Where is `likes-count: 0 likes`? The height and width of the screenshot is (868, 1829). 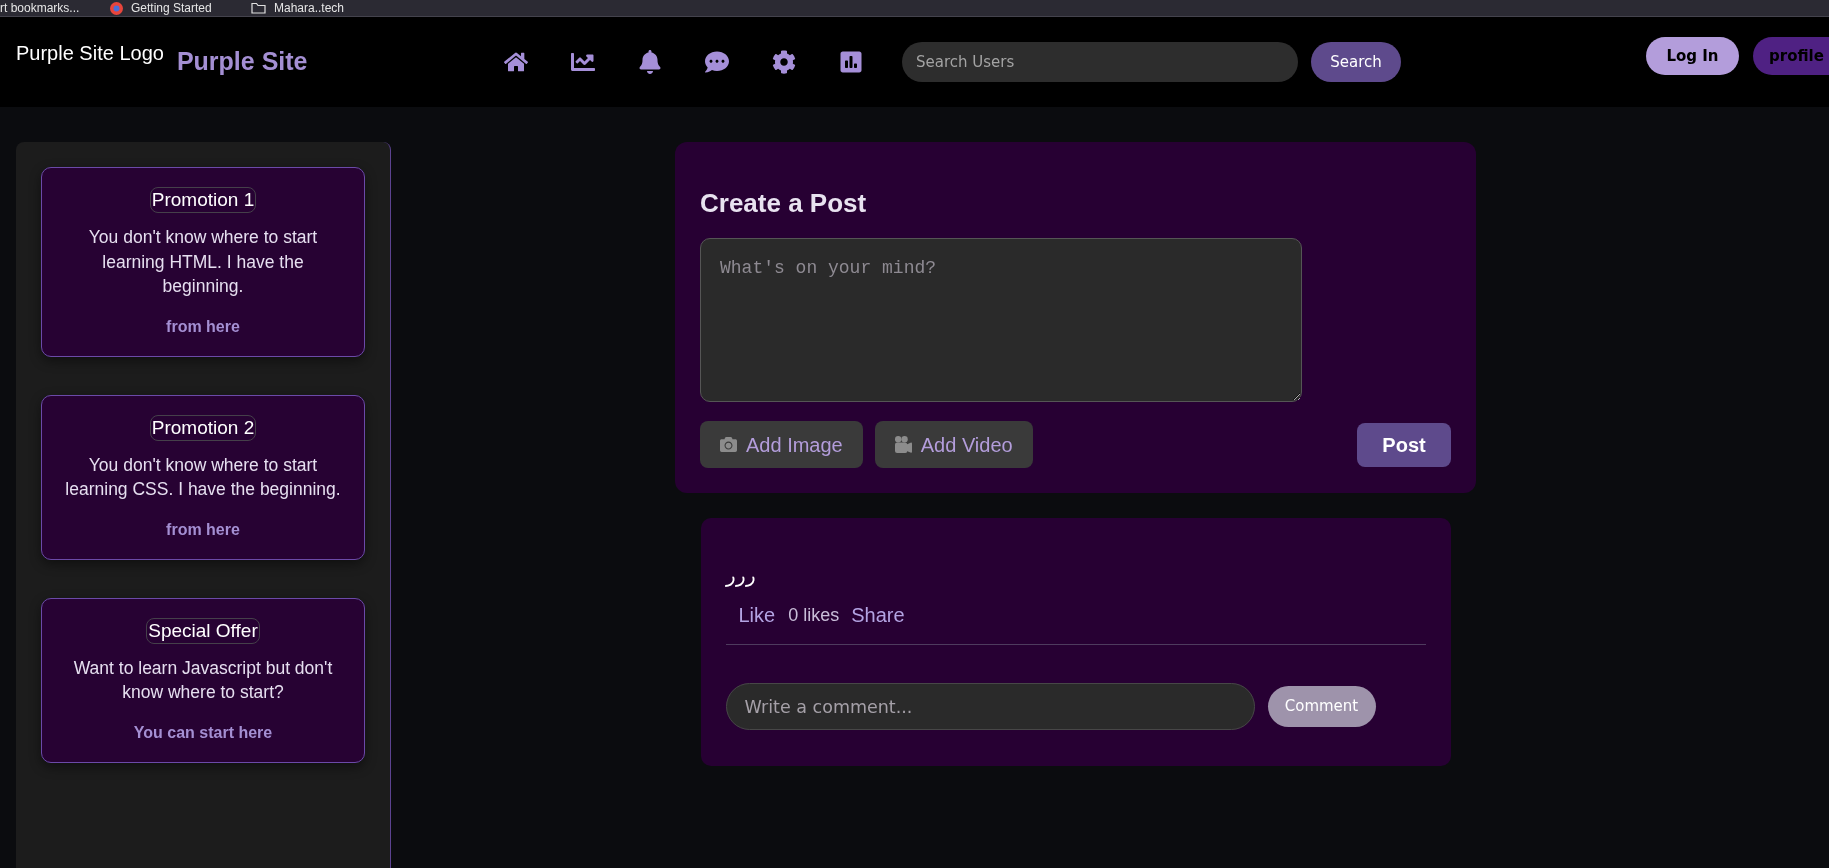
likes-count: 0 likes is located at coordinates (814, 615).